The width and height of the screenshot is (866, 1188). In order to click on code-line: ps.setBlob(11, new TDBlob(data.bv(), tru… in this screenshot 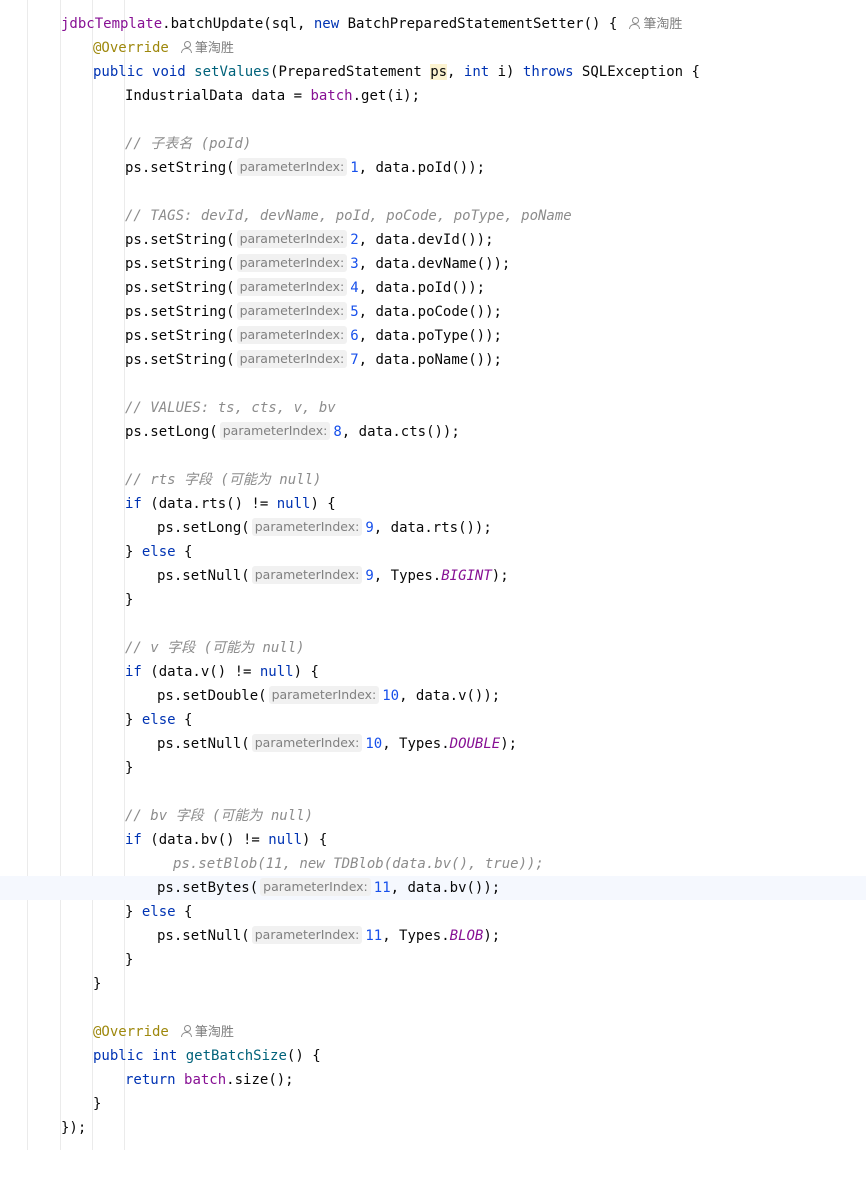, I will do `click(433, 864)`.